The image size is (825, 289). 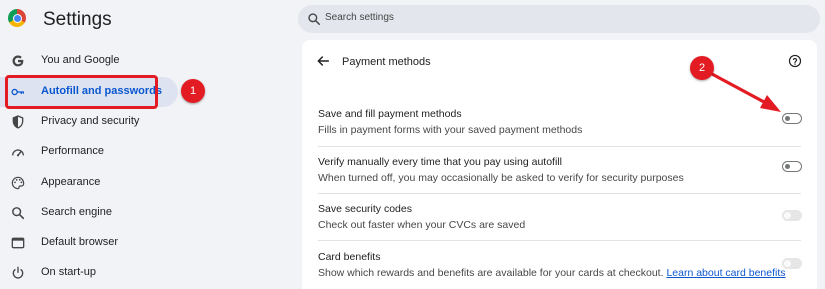 I want to click on annotation-step-badge: 2, so click(x=702, y=68).